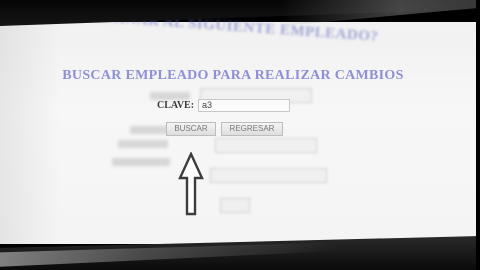  I want to click on regresar-button: REGRESAR, so click(252, 129).